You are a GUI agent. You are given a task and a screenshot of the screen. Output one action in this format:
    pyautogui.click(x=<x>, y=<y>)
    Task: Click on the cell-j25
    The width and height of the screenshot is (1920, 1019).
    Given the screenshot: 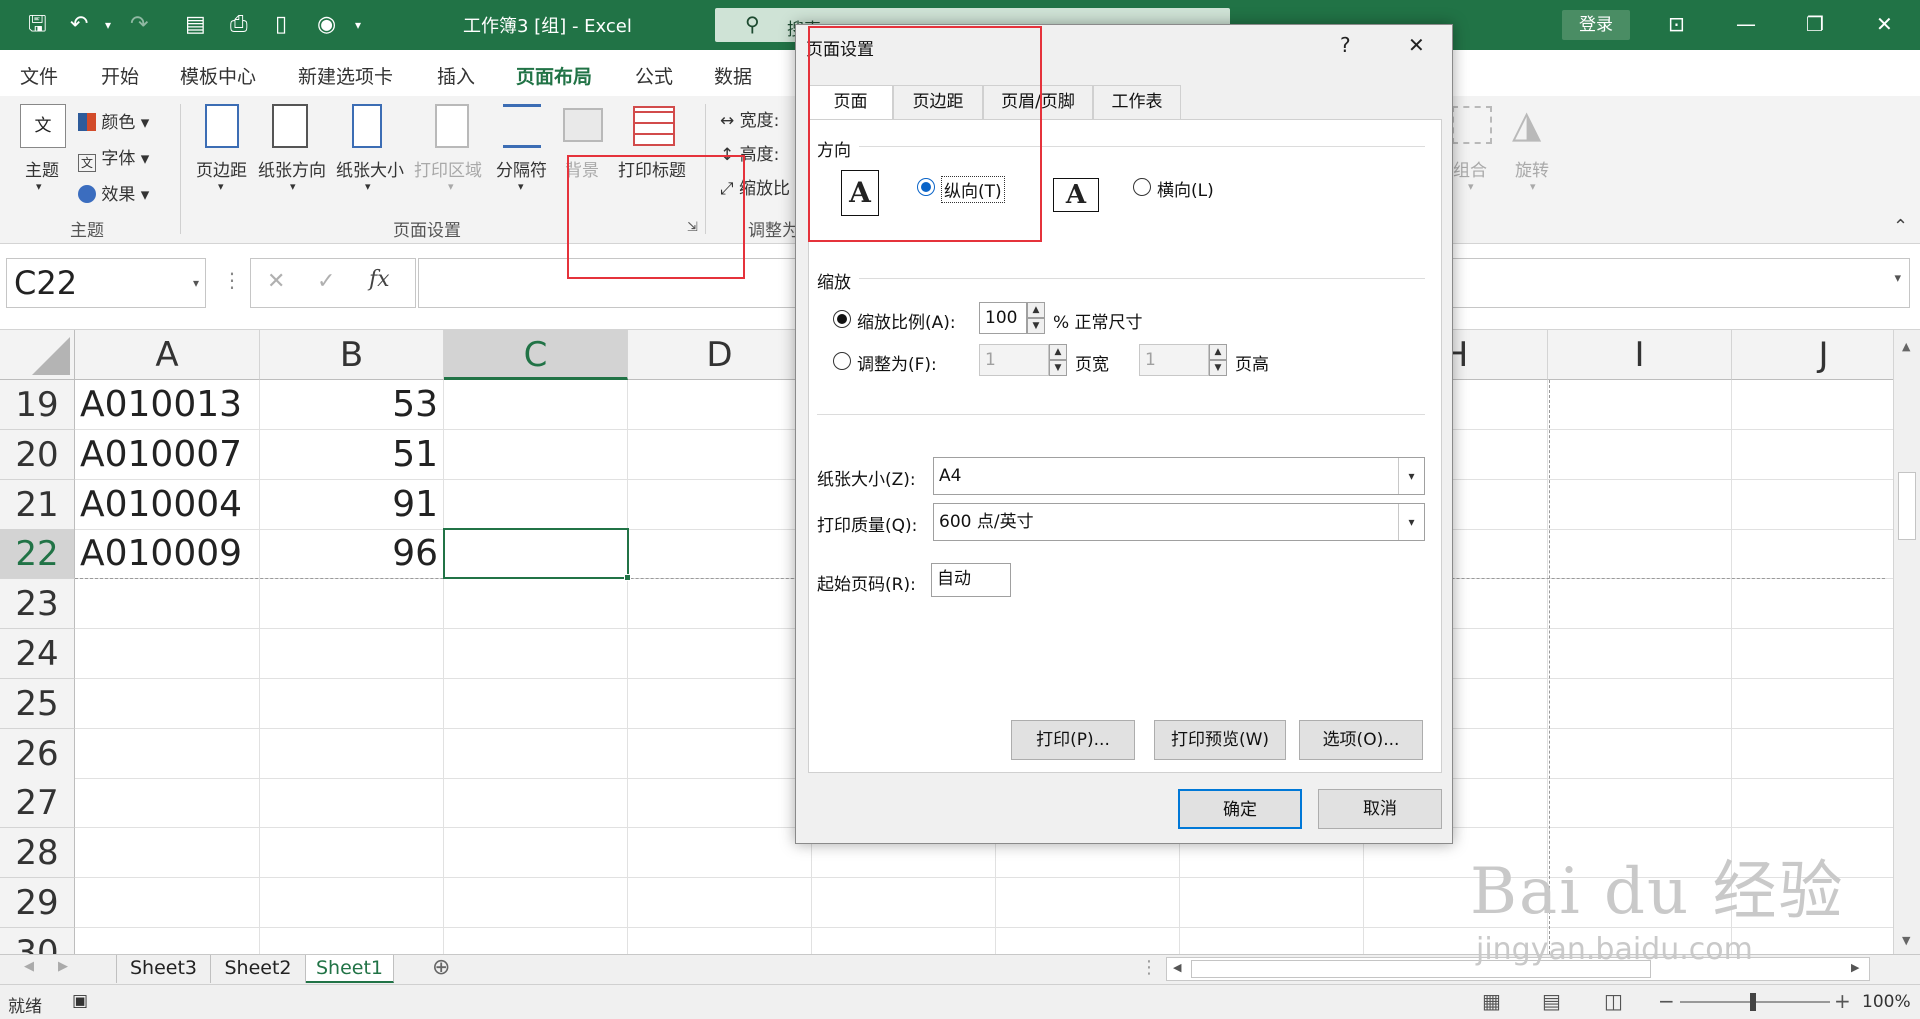 What is the action you would take?
    pyautogui.click(x=1824, y=703)
    